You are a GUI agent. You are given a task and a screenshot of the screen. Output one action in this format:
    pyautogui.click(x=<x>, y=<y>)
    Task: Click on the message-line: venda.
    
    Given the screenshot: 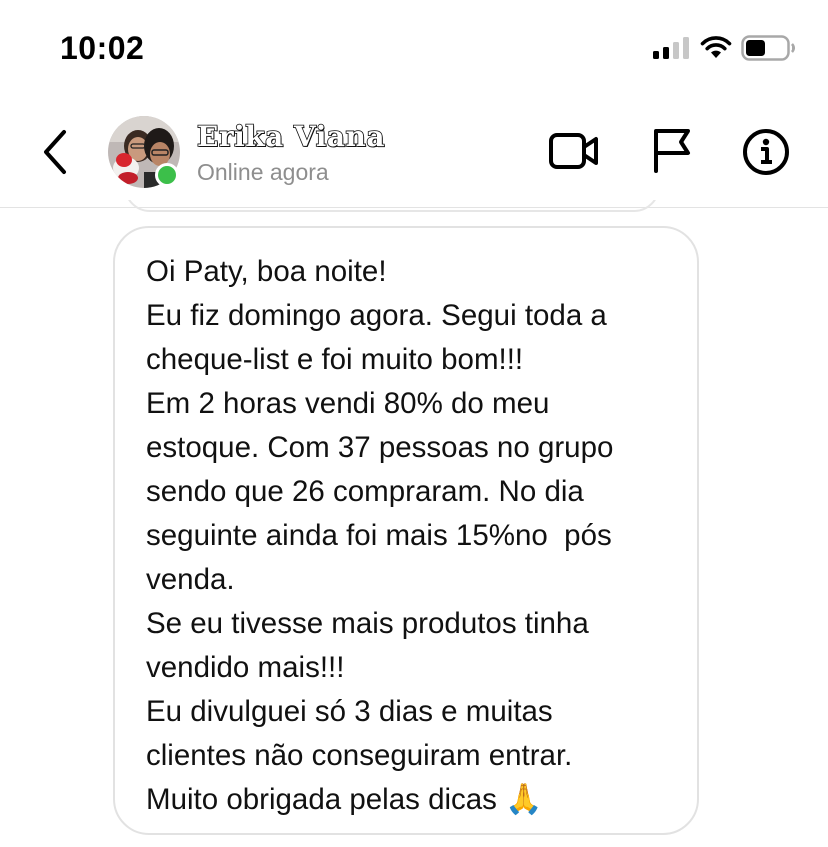 What is the action you would take?
    pyautogui.click(x=190, y=579)
    